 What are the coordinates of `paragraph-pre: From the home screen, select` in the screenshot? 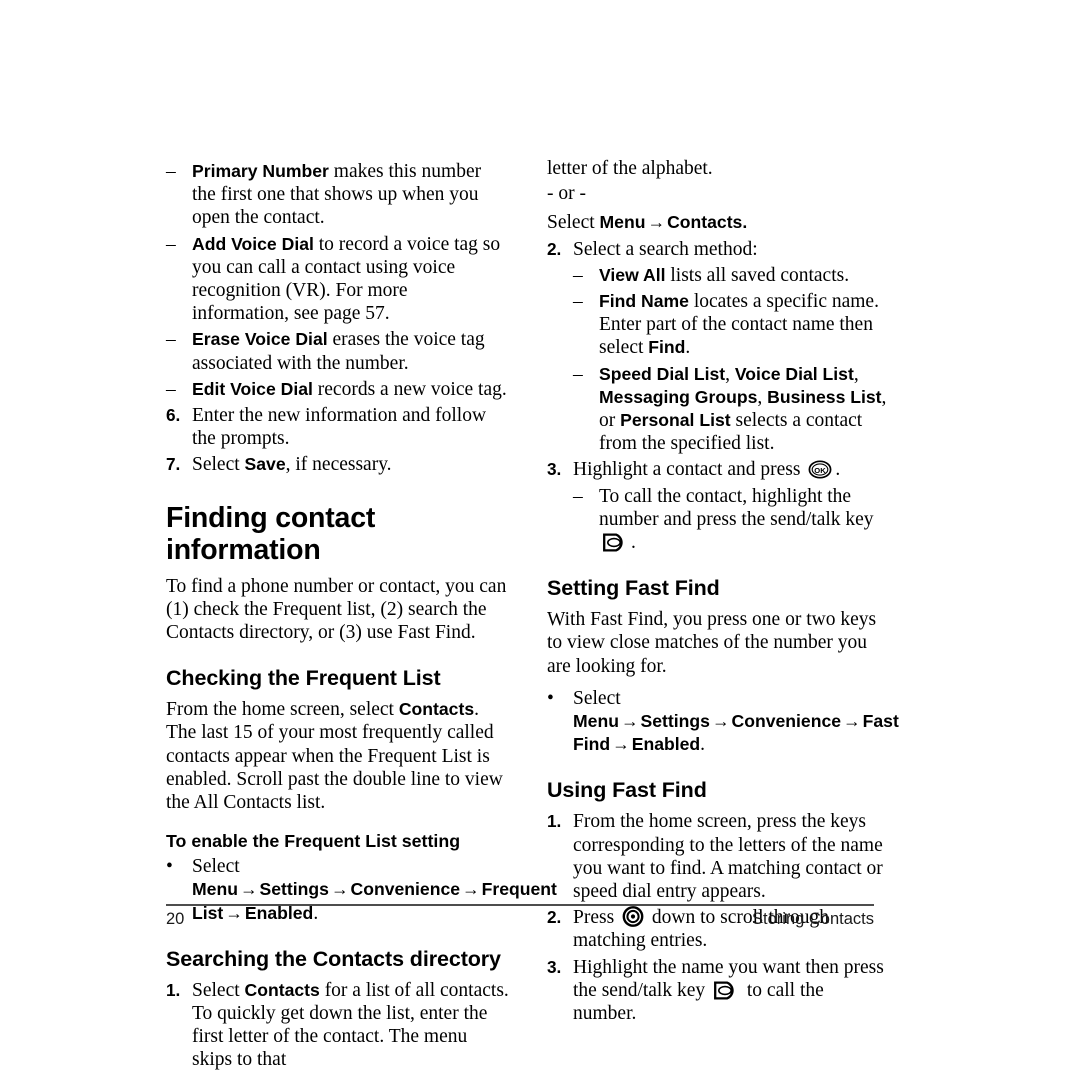 It's located at (282, 710).